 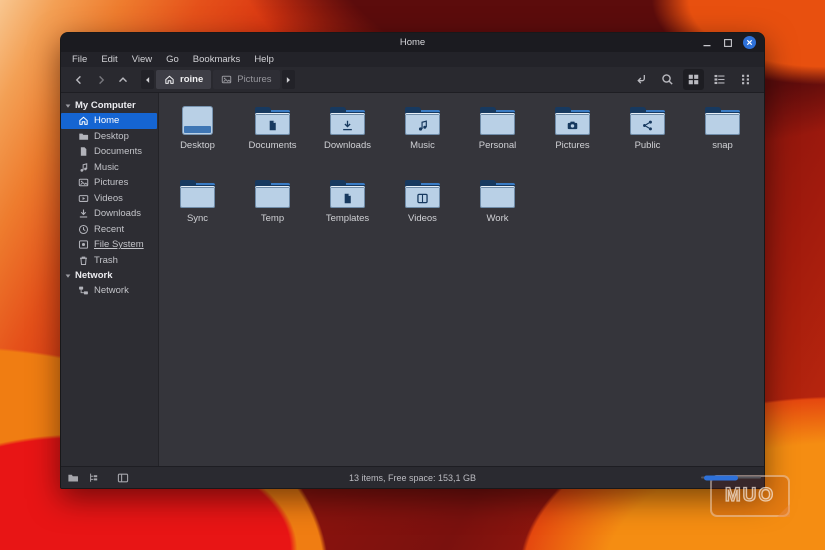 I want to click on maximize-button, so click(x=728, y=43).